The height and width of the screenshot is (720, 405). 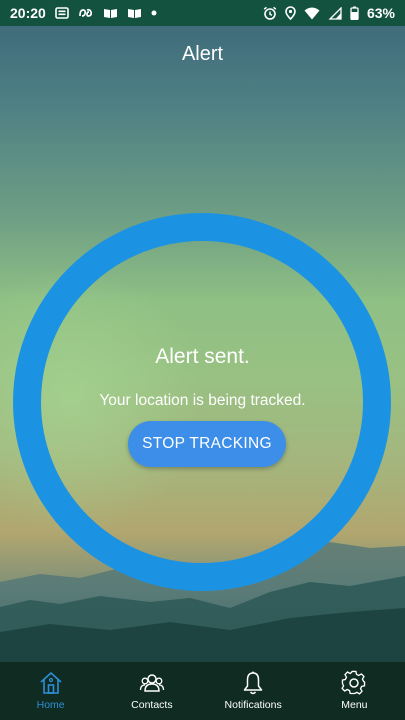 I want to click on news-icon, so click(x=62, y=13).